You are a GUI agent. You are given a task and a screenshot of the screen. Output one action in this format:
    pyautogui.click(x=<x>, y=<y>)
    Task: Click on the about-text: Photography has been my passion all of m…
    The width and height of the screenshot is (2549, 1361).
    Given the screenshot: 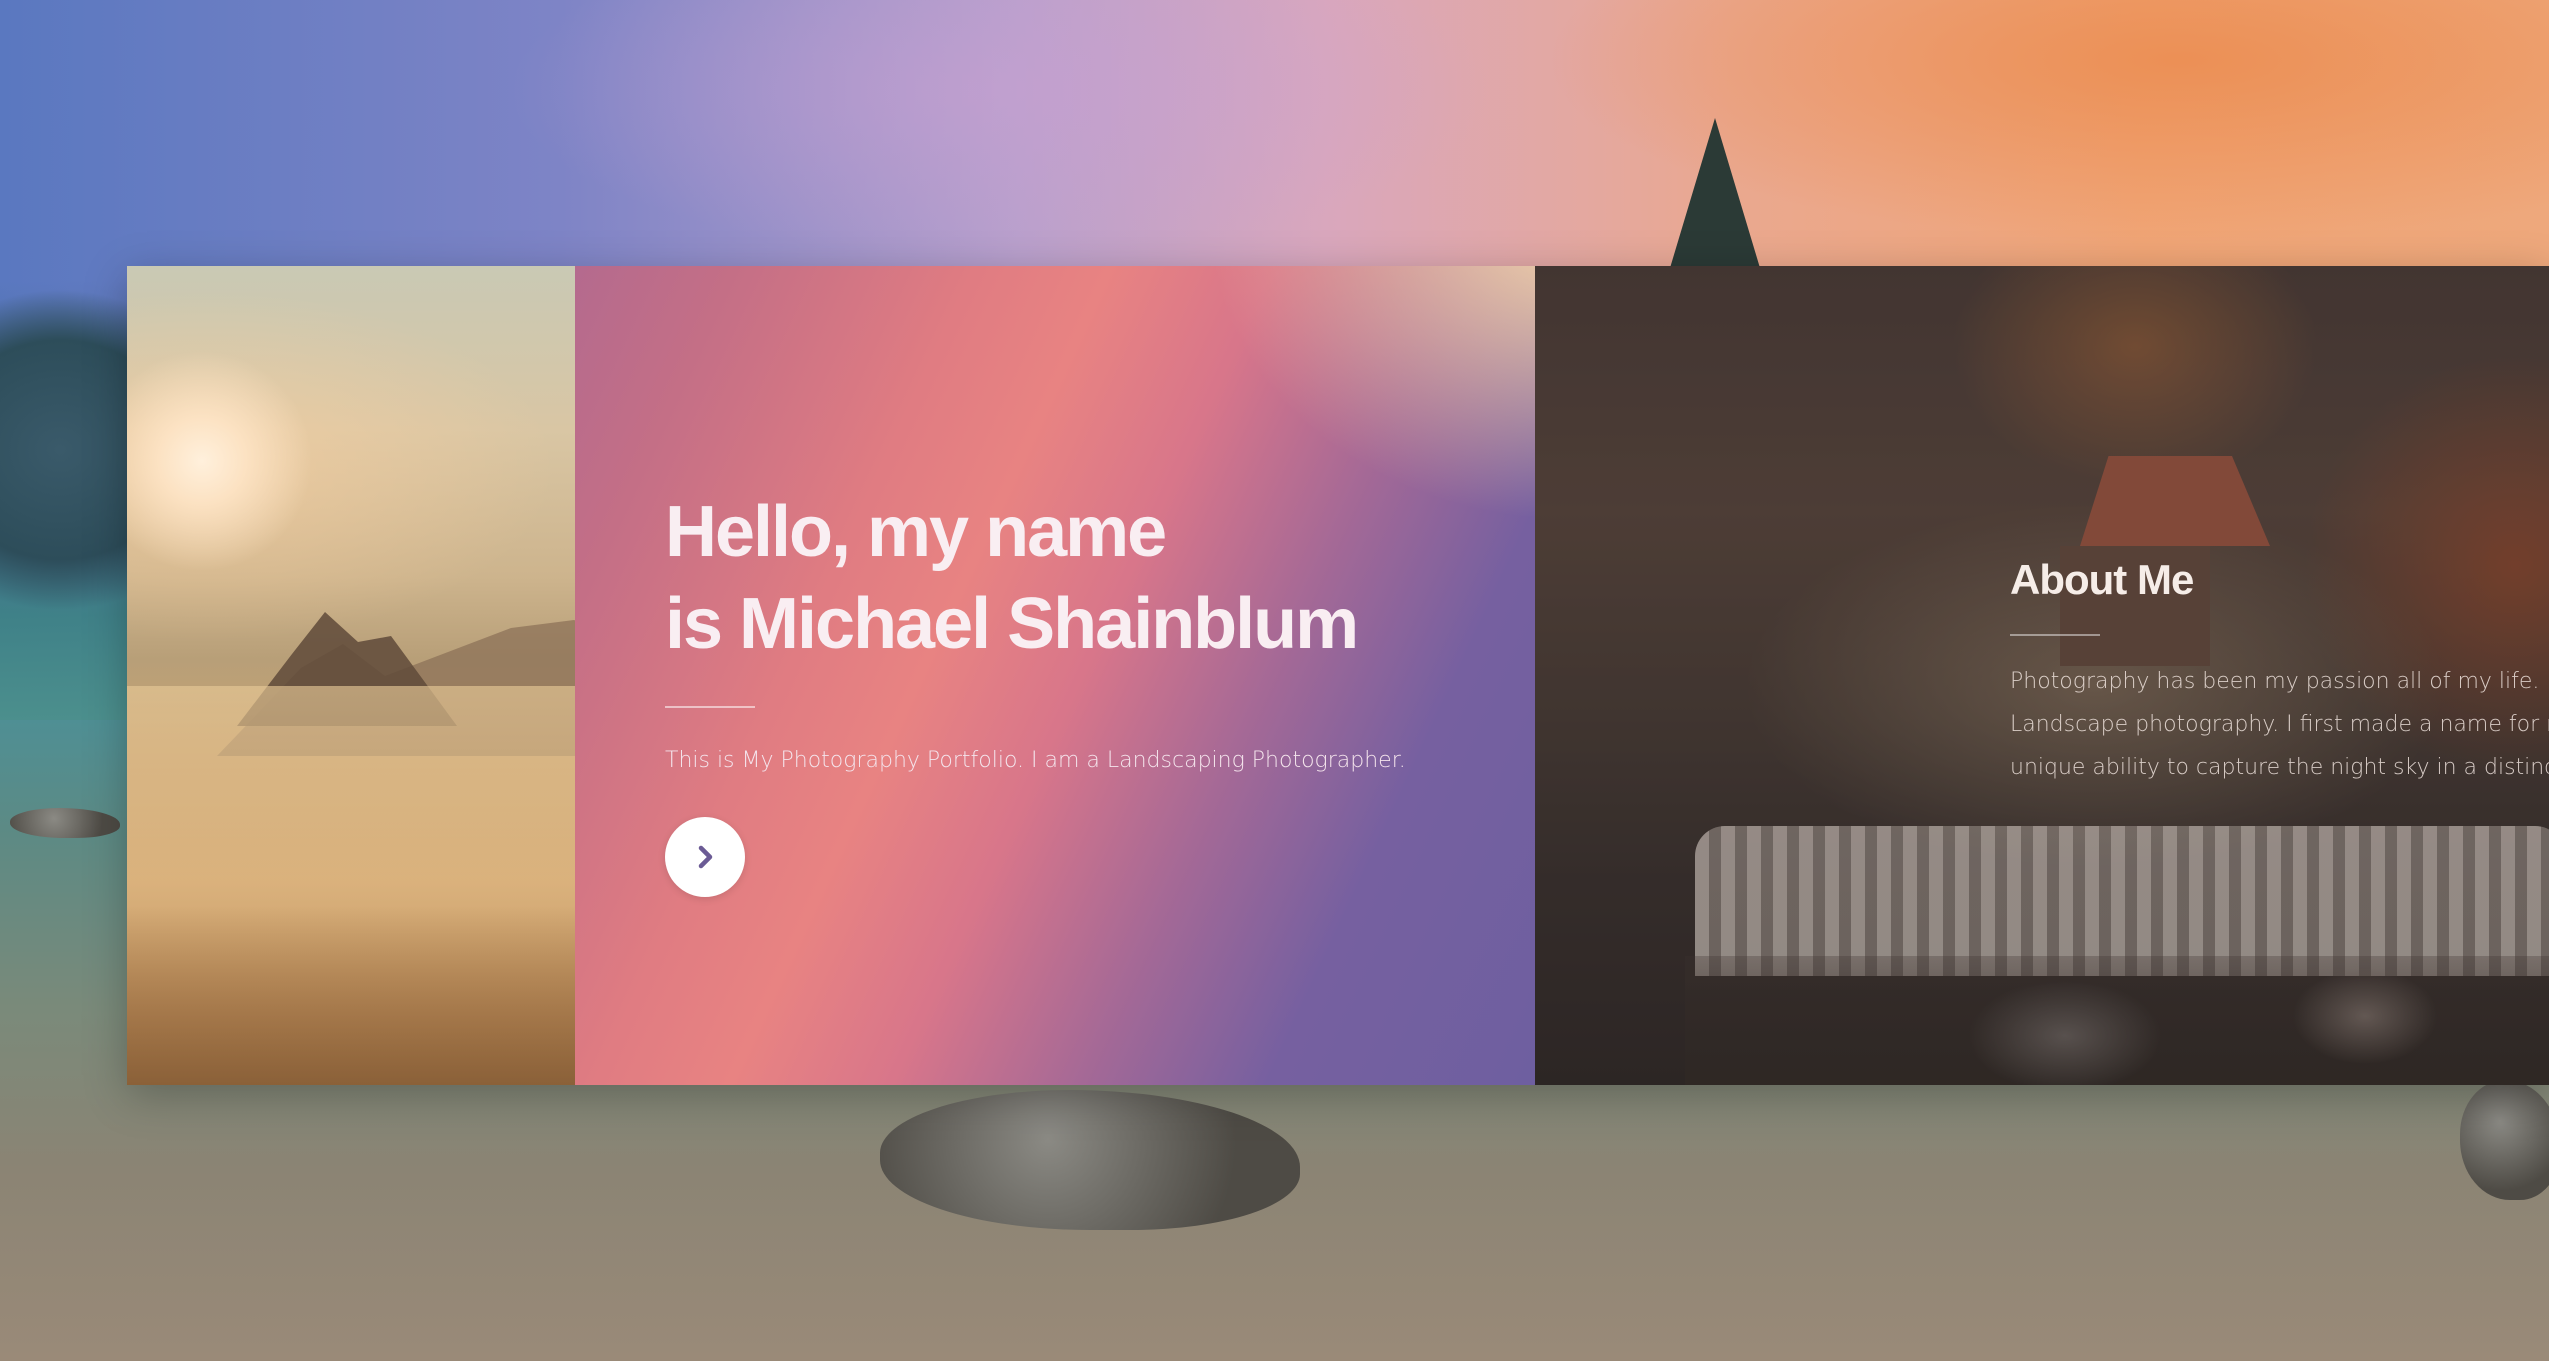 What is the action you would take?
    pyautogui.click(x=2279, y=724)
    